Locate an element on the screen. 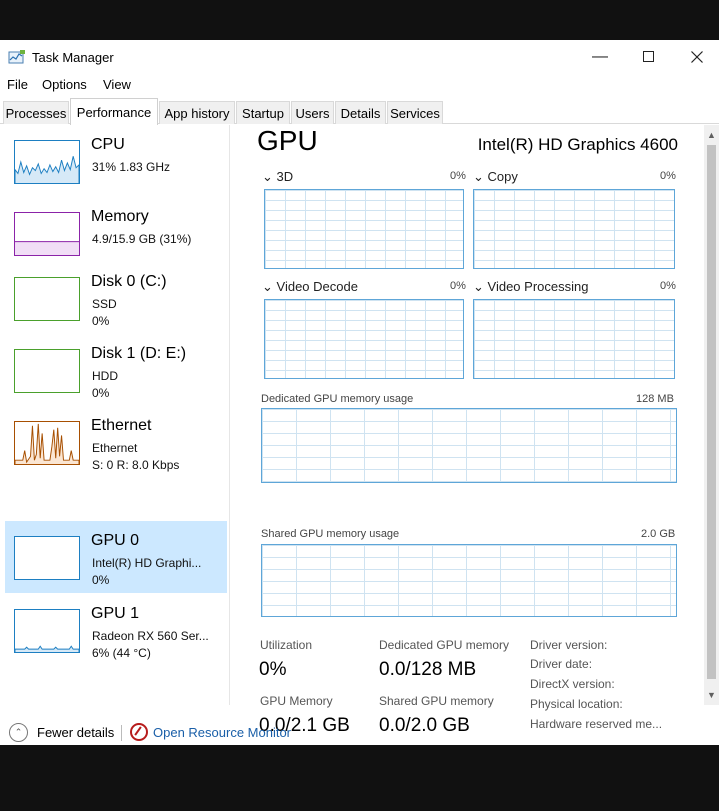 The width and height of the screenshot is (719, 811). shared-memory-max: 2.0 GB is located at coordinates (658, 534).